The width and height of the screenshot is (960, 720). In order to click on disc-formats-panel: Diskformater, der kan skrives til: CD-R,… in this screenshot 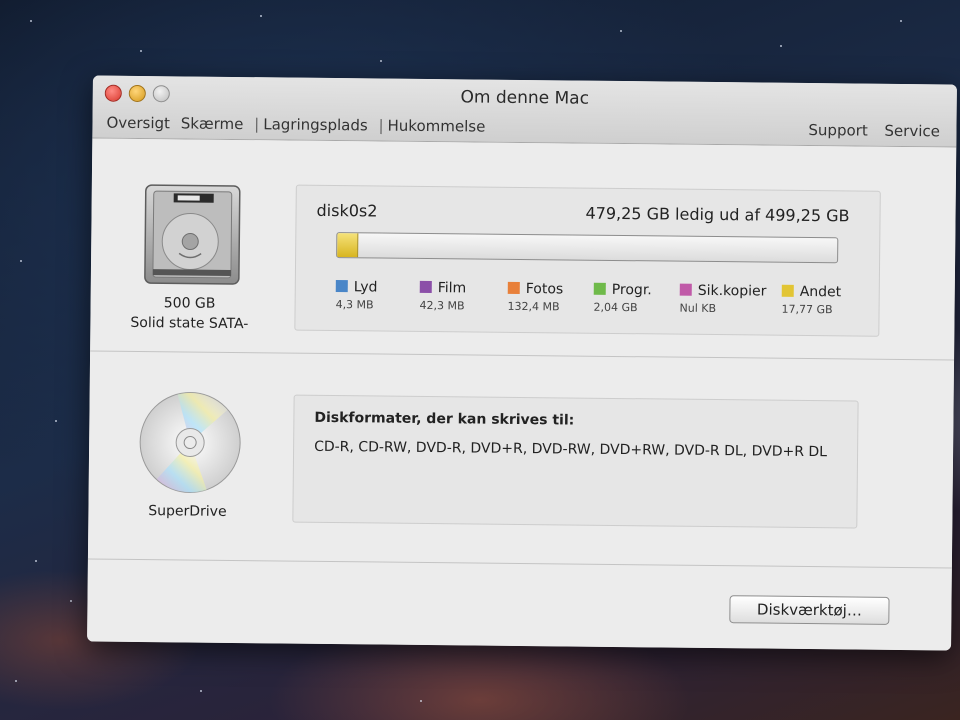, I will do `click(575, 461)`.